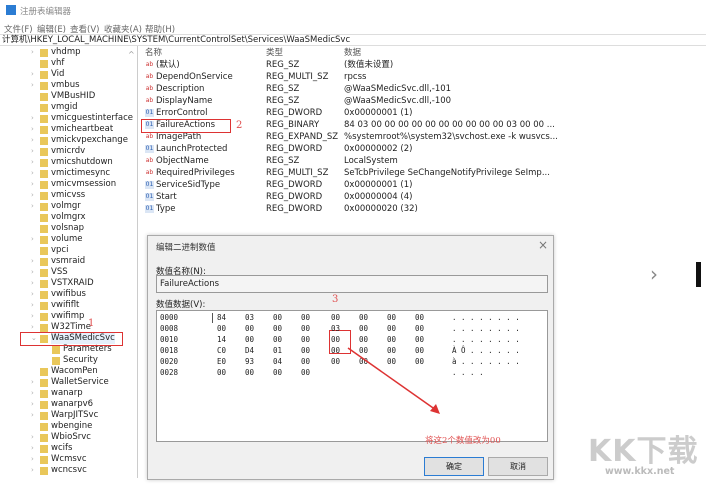 This screenshot has width=706, height=484. What do you see at coordinates (69, 118) in the screenshot?
I see `tree-item: › vmicguestinterface` at bounding box center [69, 118].